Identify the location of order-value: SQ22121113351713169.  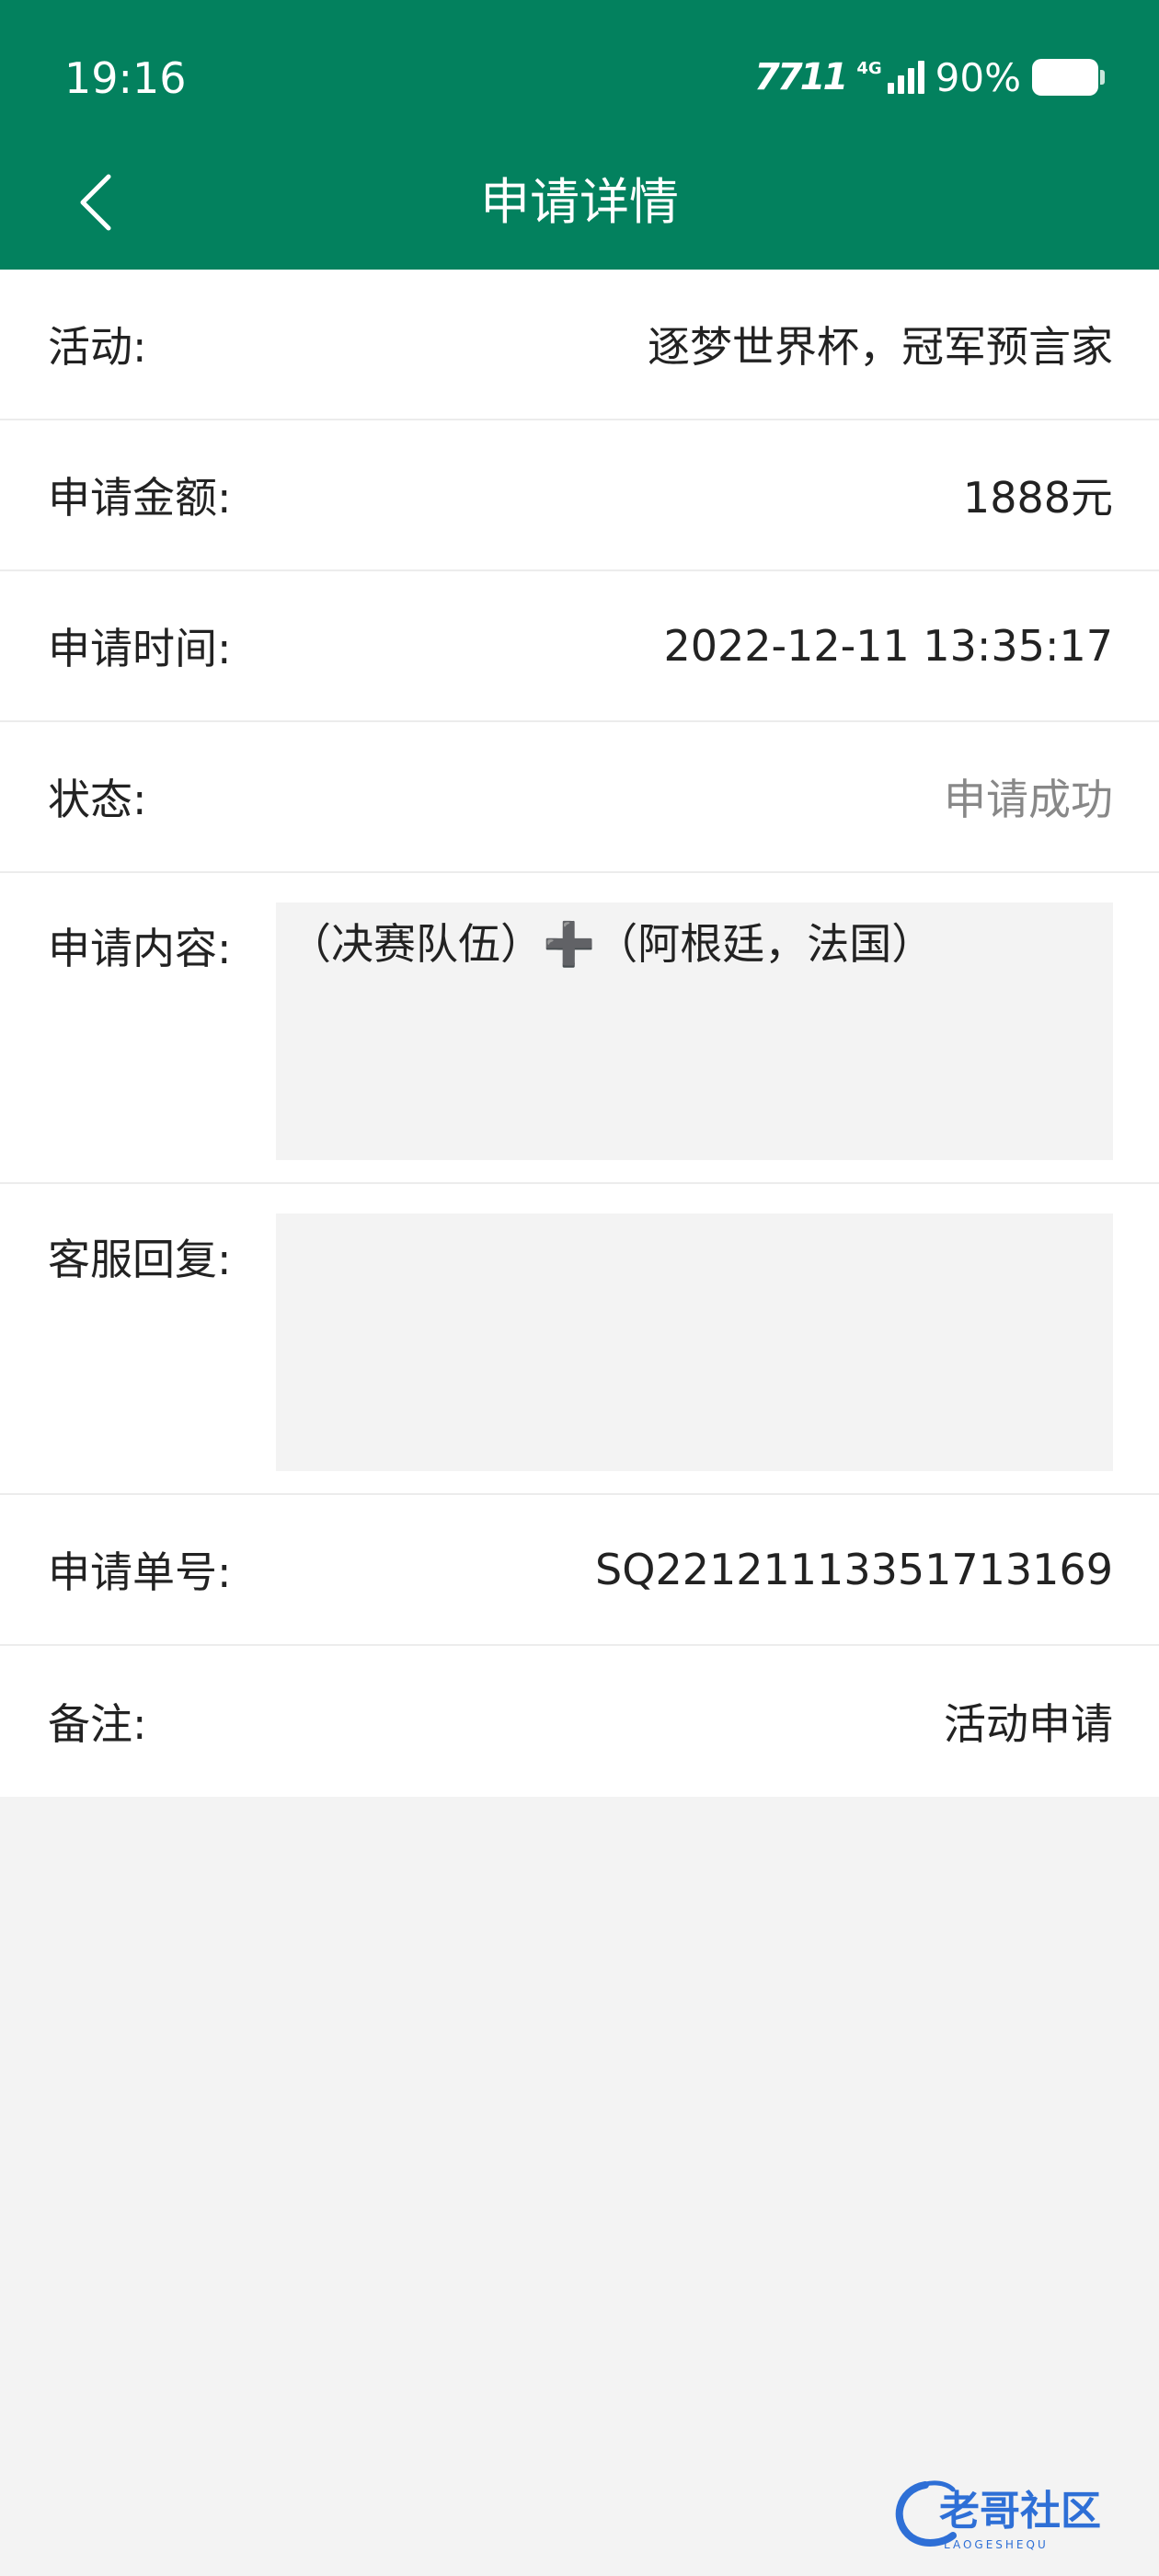
(854, 1569).